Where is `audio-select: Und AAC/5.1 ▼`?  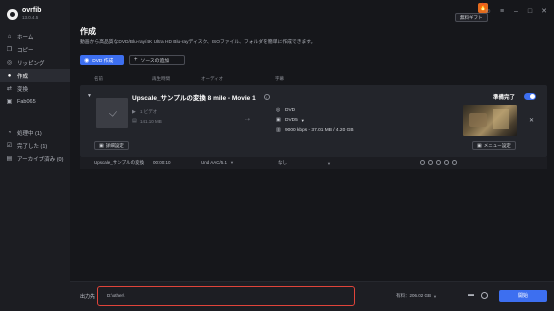 audio-select: Und AAC/5.1 ▼ is located at coordinates (217, 162).